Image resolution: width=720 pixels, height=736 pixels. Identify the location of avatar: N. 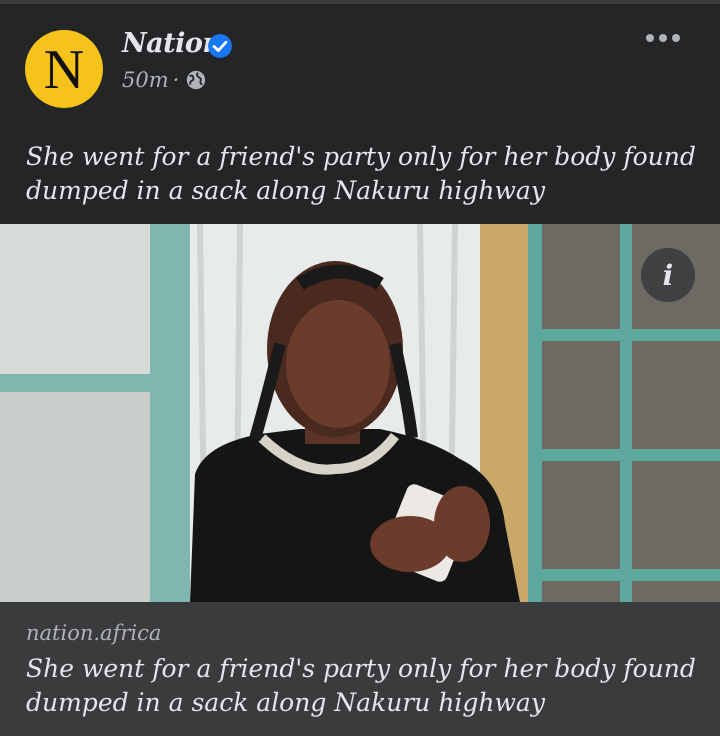
(64, 69).